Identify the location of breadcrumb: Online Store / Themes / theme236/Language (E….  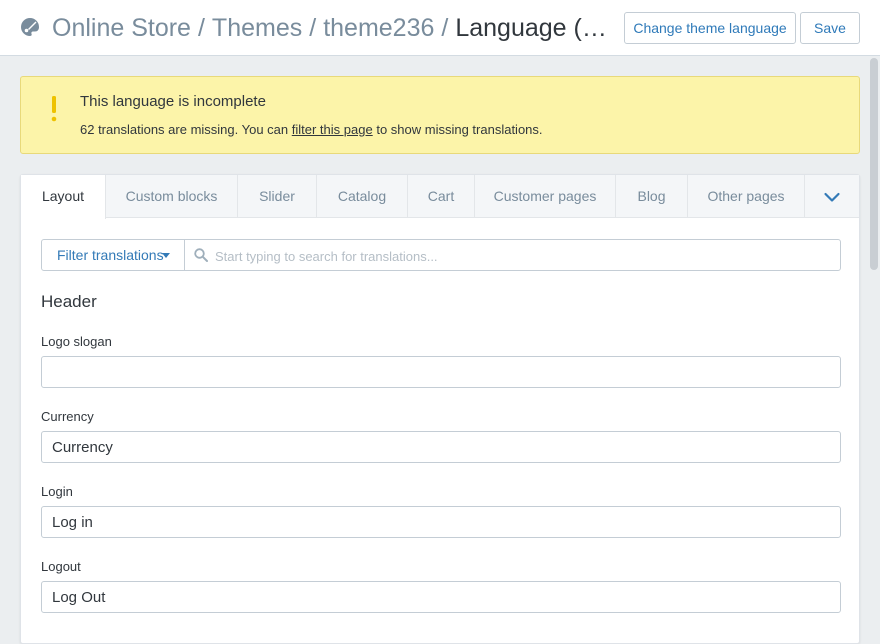
(334, 28).